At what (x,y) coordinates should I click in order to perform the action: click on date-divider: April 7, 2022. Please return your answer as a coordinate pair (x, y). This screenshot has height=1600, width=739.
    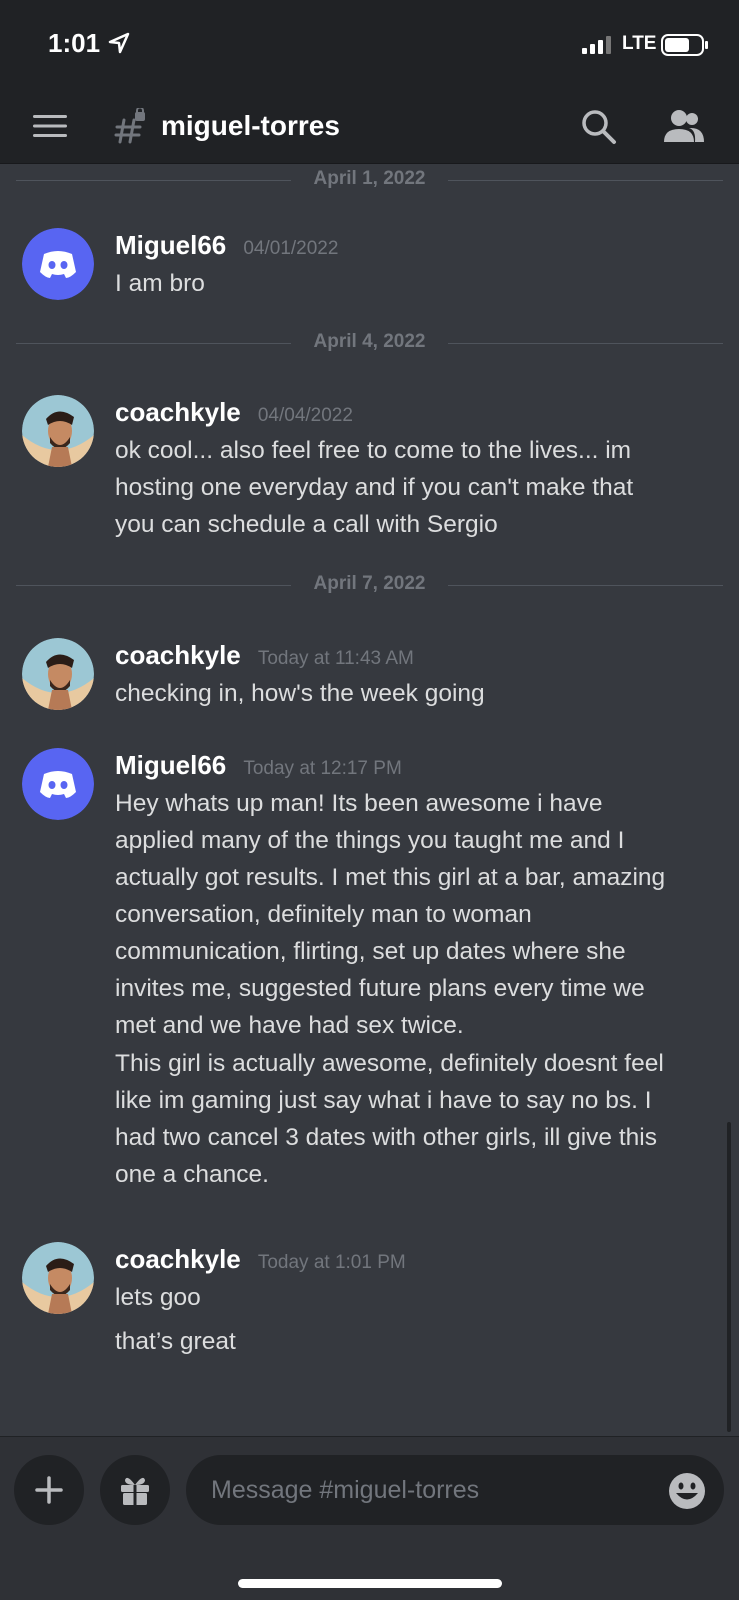
    Looking at the image, I should click on (369, 585).